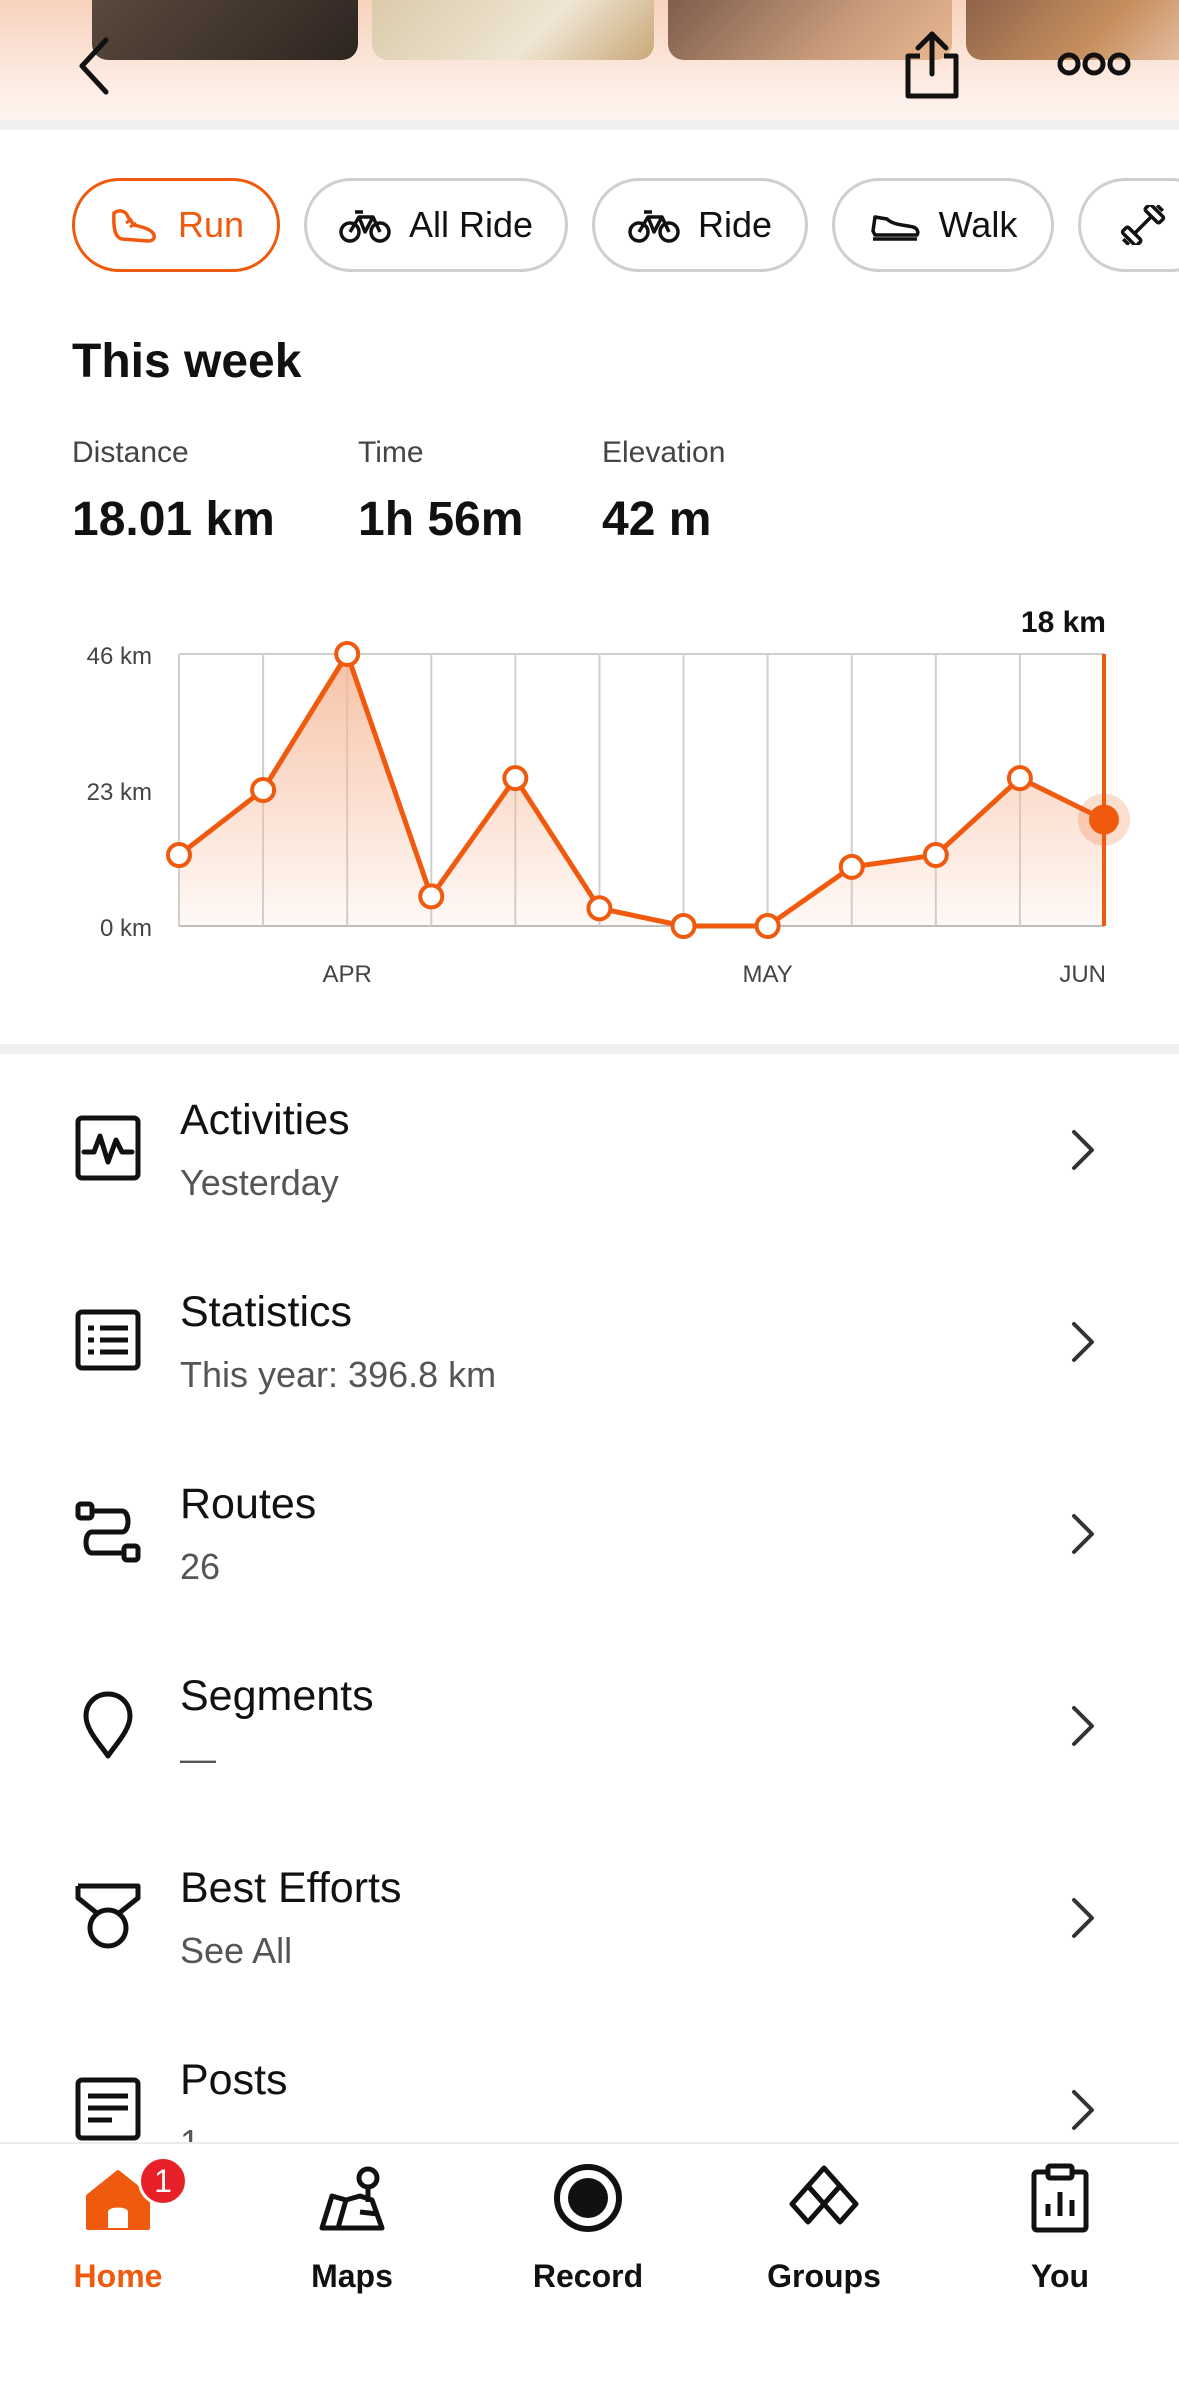 The image size is (1179, 2396). What do you see at coordinates (1060, 2242) in the screenshot?
I see `tab-you: You` at bounding box center [1060, 2242].